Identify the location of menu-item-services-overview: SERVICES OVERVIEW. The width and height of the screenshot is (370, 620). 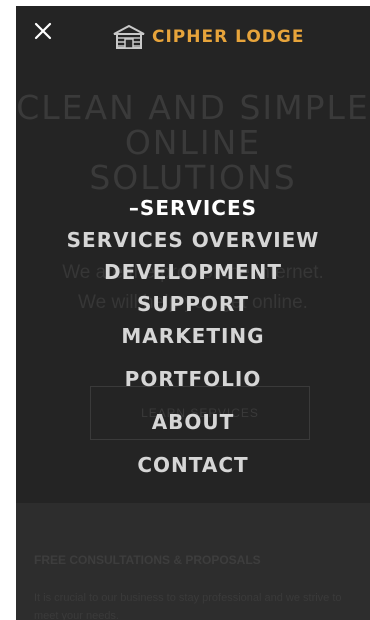
(193, 240).